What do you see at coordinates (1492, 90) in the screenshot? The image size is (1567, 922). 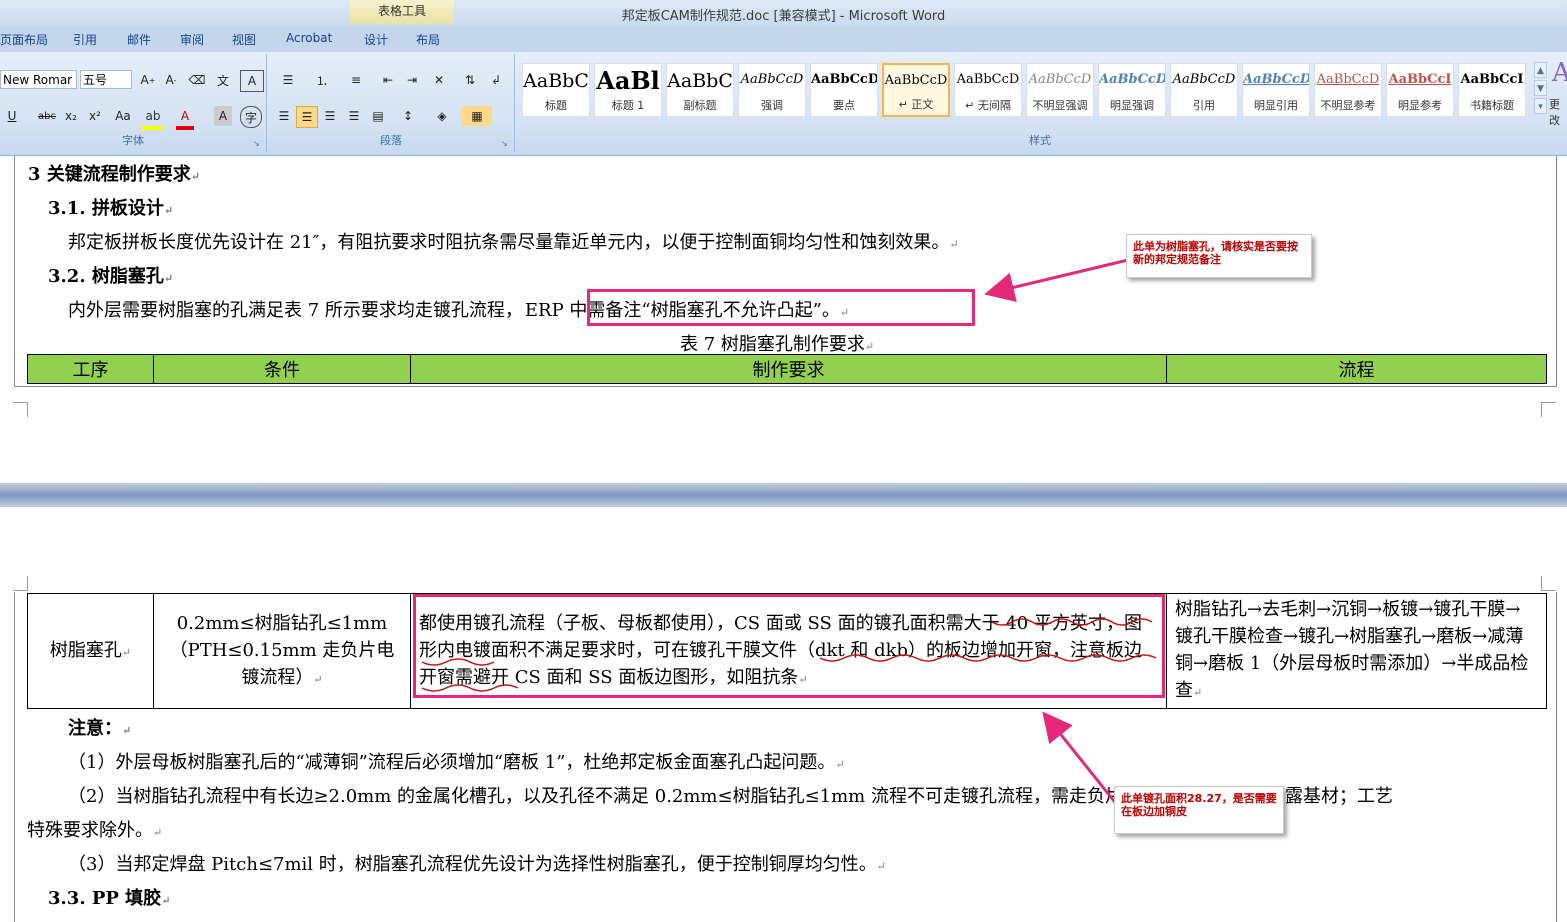 I see `style-book-title: AaBbCcI 书籍标题` at bounding box center [1492, 90].